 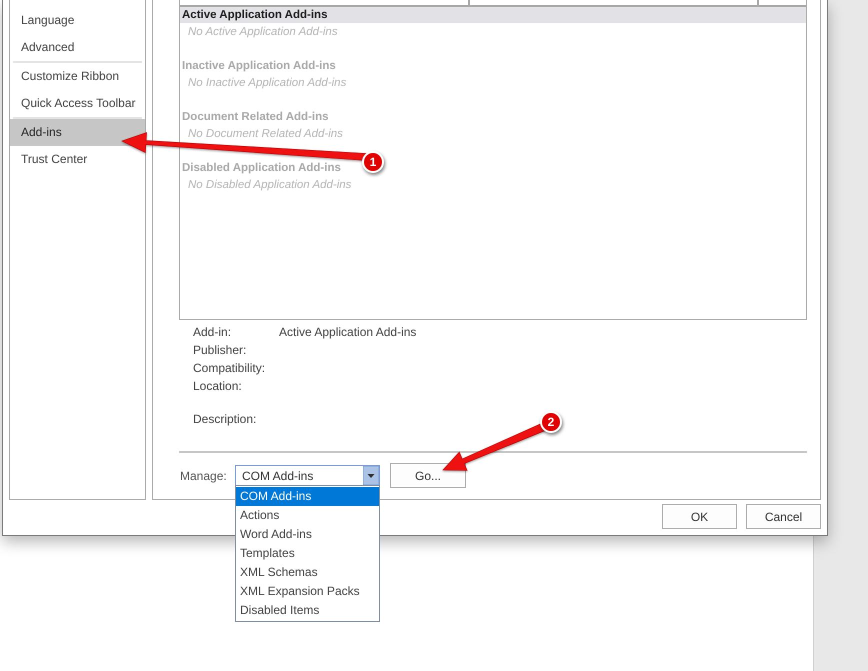 I want to click on dropdown-option: COM Add-ins, so click(x=307, y=496).